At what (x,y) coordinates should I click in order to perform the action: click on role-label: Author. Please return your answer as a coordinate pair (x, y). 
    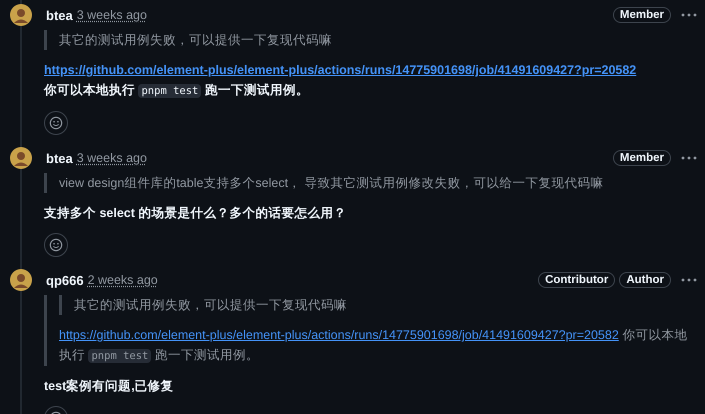
    Looking at the image, I should click on (645, 280).